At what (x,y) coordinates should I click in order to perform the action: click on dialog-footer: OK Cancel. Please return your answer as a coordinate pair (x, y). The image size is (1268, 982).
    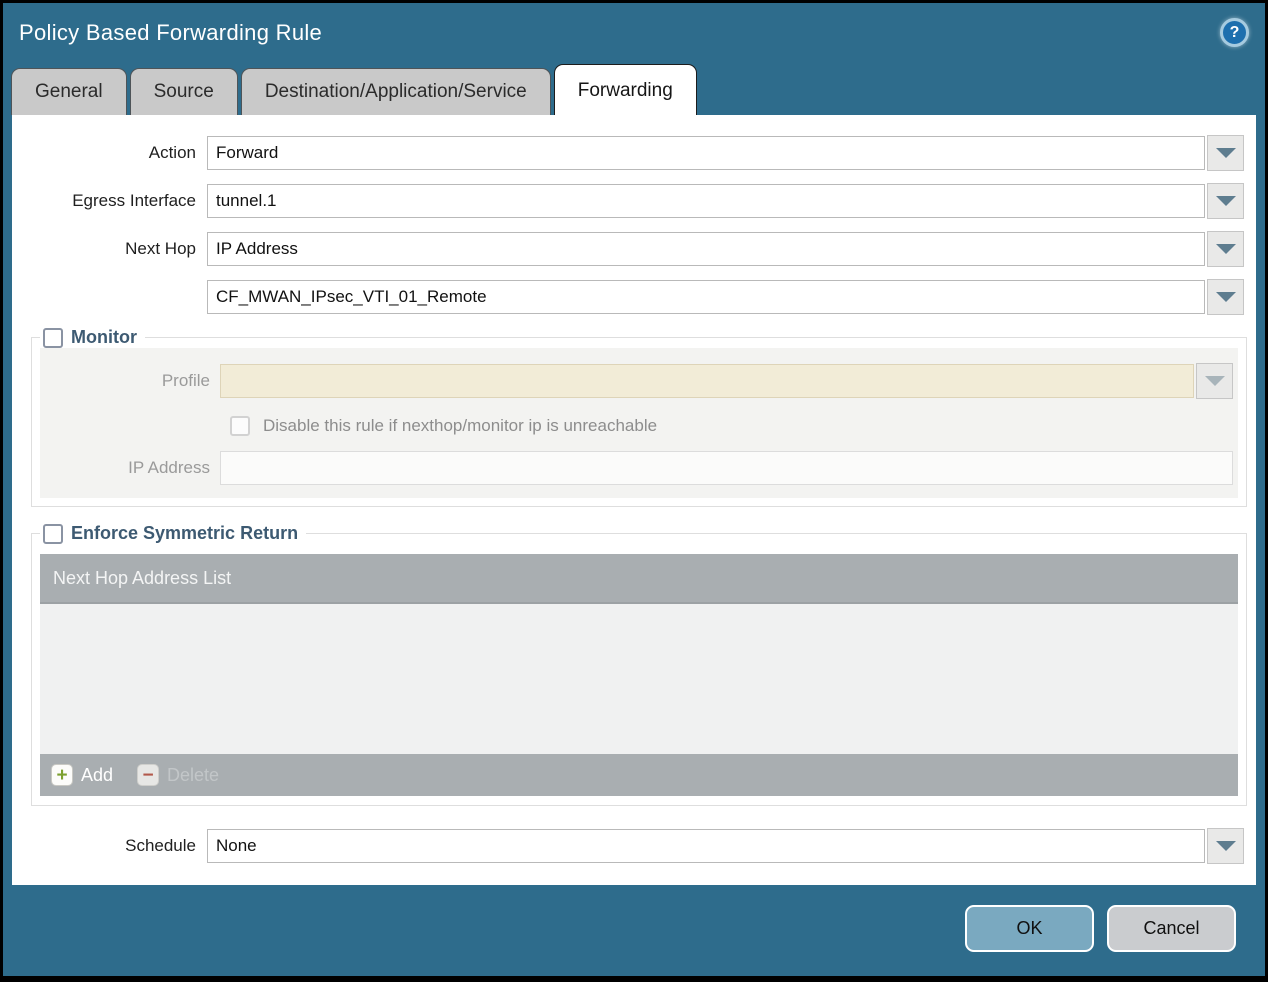
    Looking at the image, I should click on (634, 930).